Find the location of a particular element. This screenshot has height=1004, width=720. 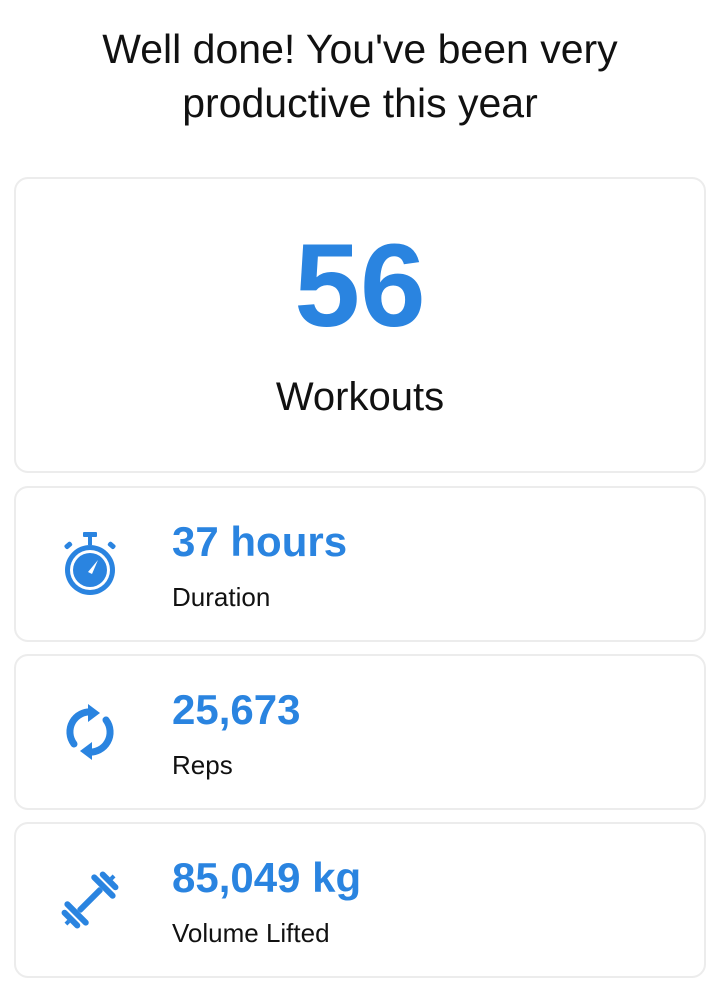

duration-value: 37 hours is located at coordinates (260, 541).